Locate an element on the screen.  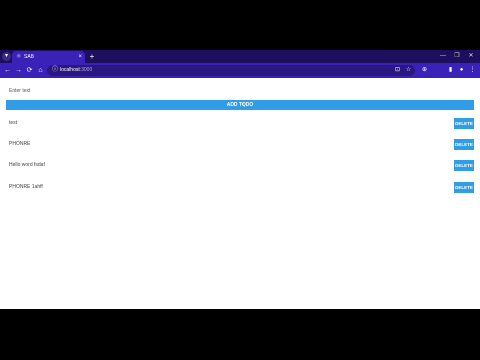
letterbox-bottom is located at coordinates (240, 334).